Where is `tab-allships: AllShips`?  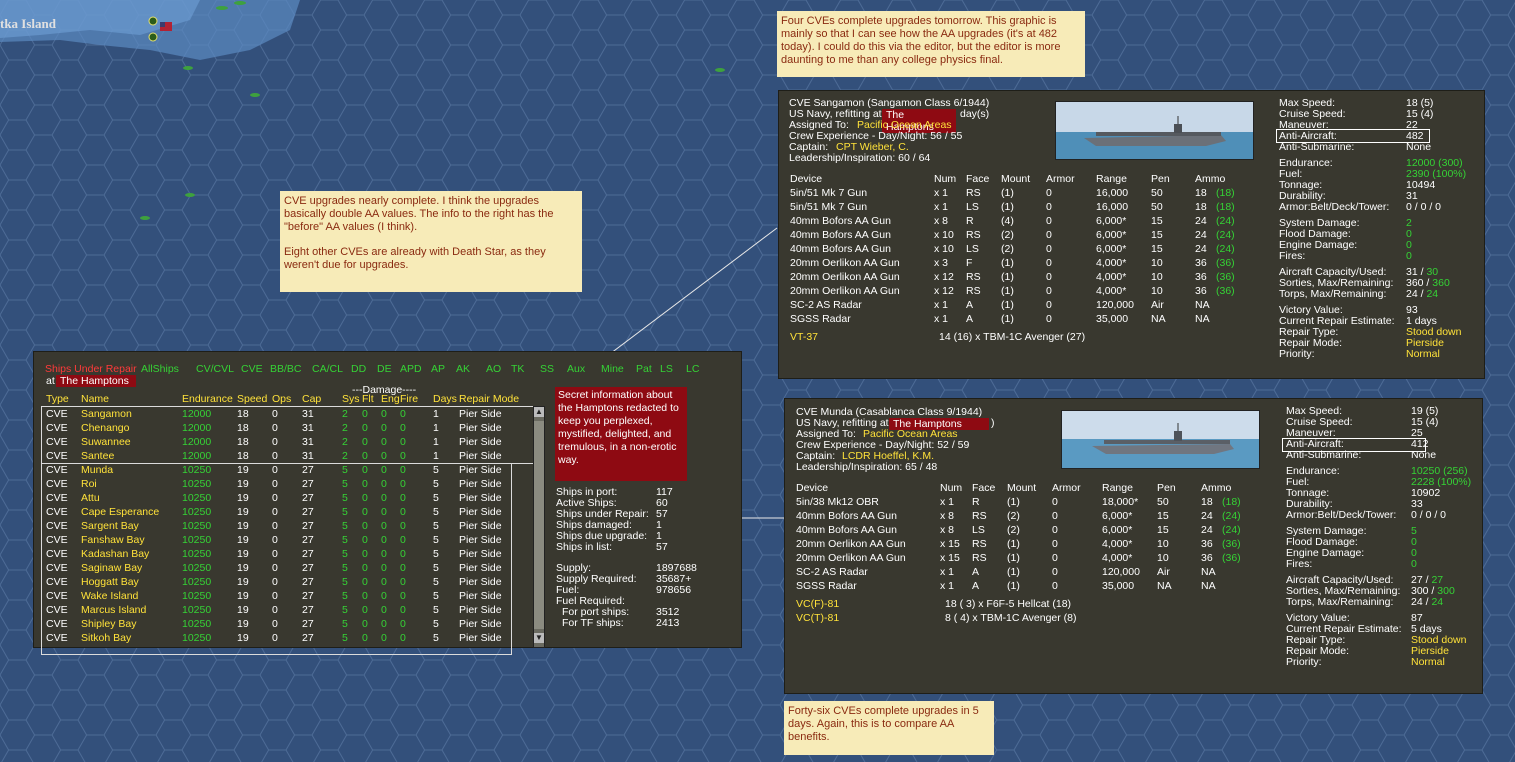 tab-allships: AllShips is located at coordinates (160, 369).